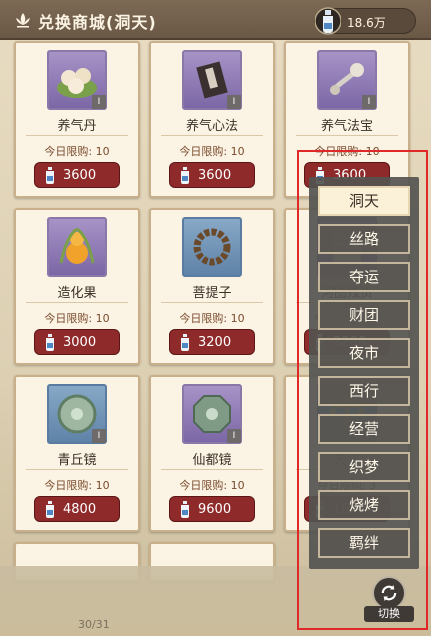 The height and width of the screenshot is (636, 431). What do you see at coordinates (77, 414) in the screenshot?
I see `mirror-icon: I` at bounding box center [77, 414].